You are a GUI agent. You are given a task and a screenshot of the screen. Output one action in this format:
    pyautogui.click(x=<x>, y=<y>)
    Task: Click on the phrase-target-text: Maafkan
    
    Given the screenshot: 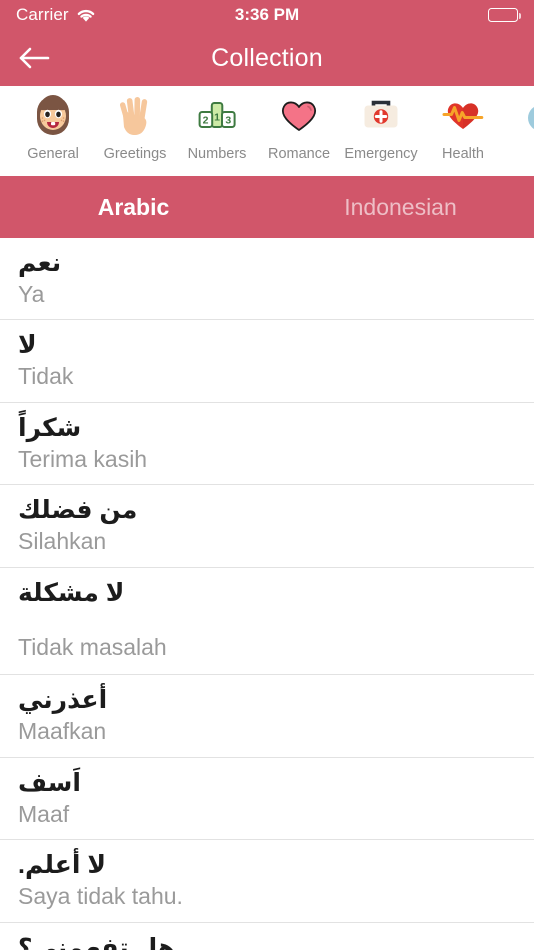 What is the action you would take?
    pyautogui.click(x=62, y=731)
    